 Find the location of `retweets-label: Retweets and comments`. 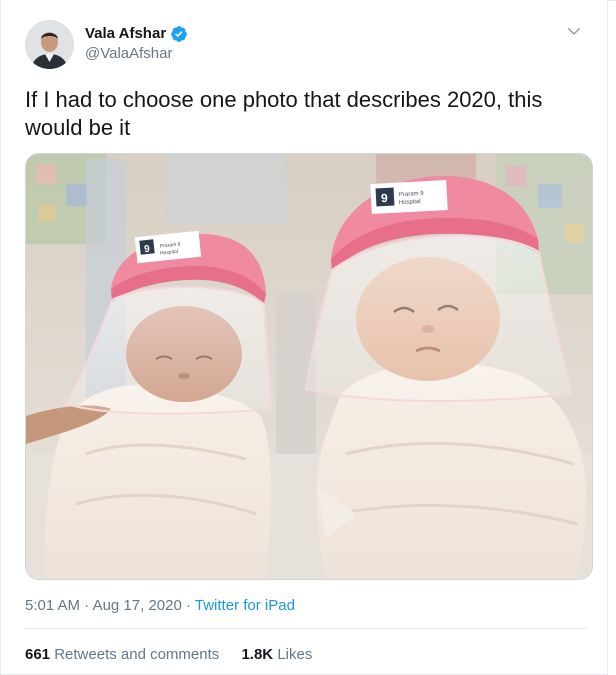

retweets-label: Retweets and comments is located at coordinates (137, 654).